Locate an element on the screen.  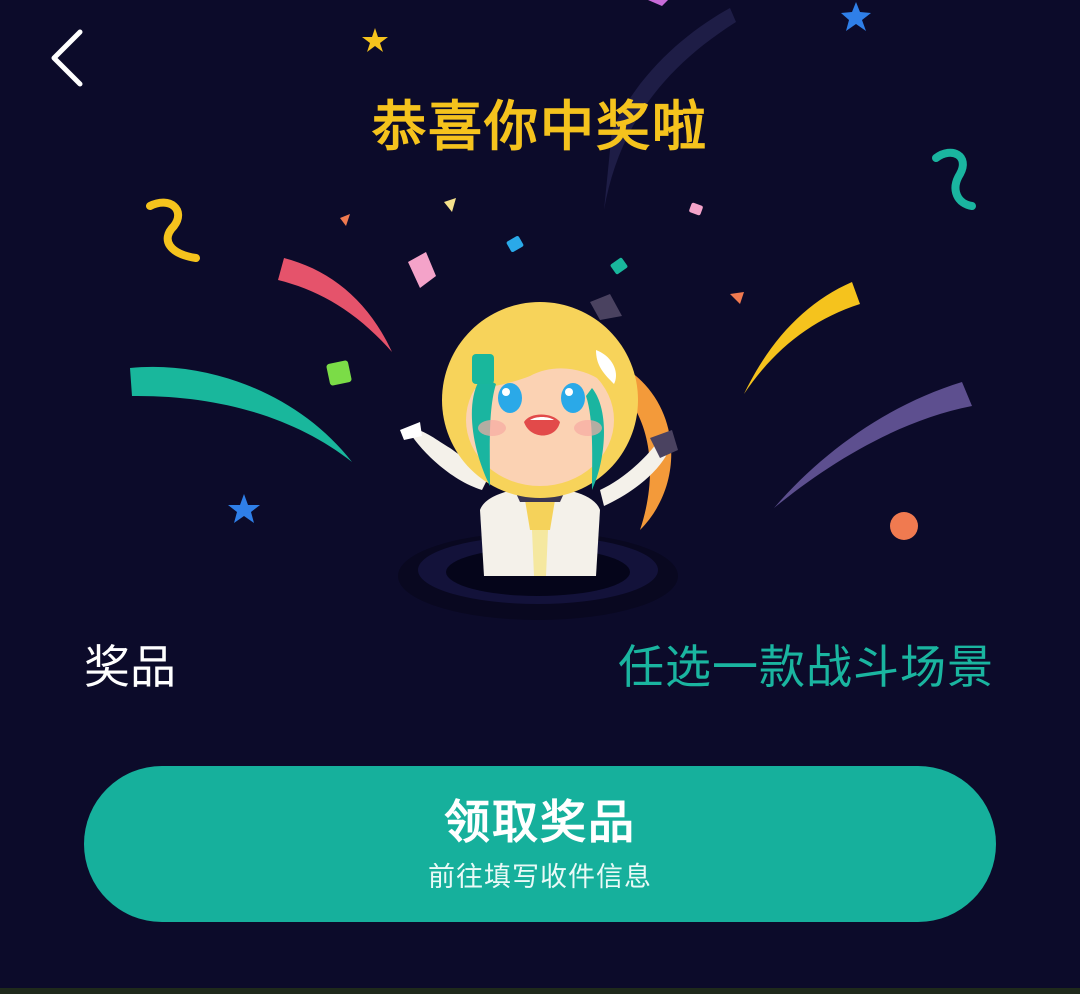
star-blue-top-right is located at coordinates (856, 16).